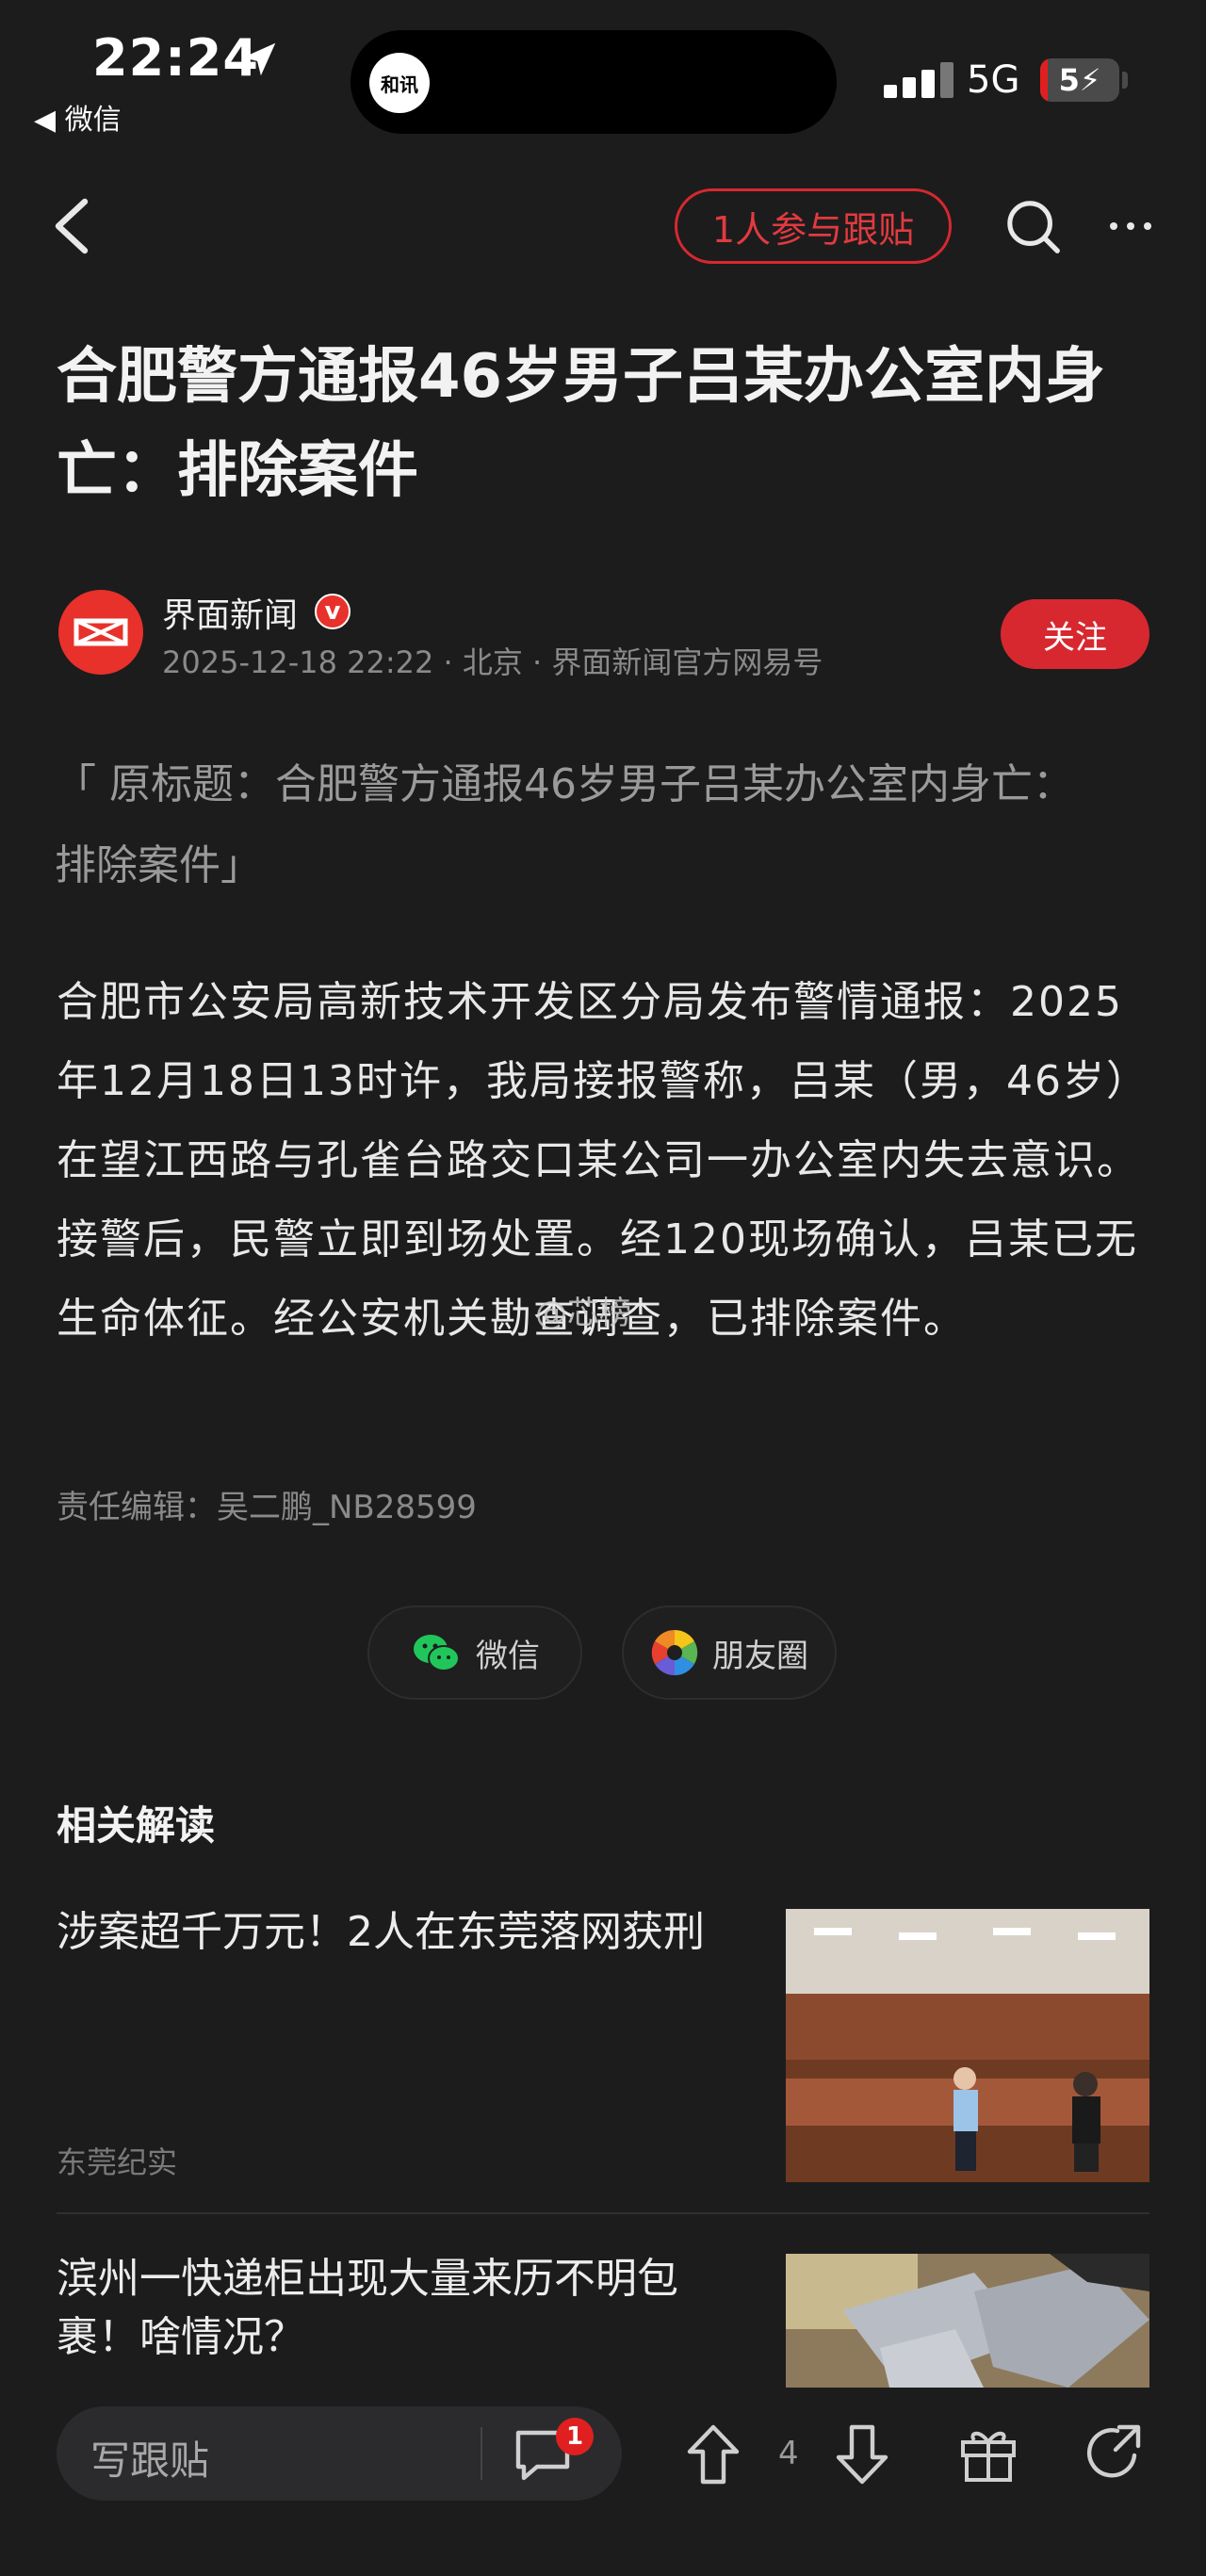  Describe the element at coordinates (136, 1825) in the screenshot. I see `related-heading: 相关解读` at that location.